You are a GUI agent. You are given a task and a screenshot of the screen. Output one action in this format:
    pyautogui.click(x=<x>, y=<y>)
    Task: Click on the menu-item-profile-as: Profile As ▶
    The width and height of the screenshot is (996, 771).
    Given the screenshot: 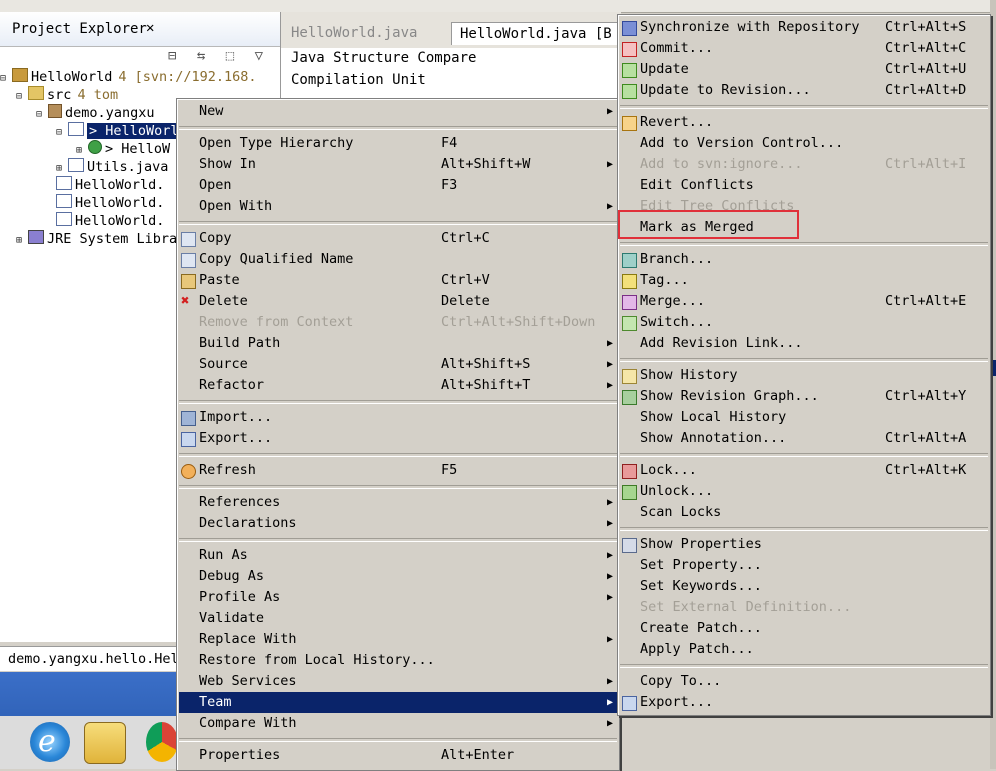 What is the action you would take?
    pyautogui.click(x=398, y=597)
    